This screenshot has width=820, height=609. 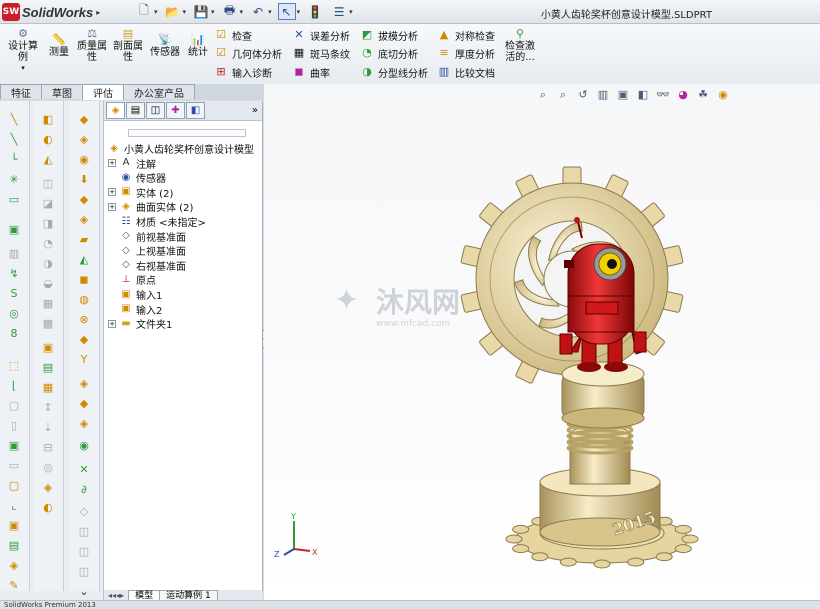 What do you see at coordinates (14, 159) in the screenshot?
I see `corner-rectangle-icon: └` at bounding box center [14, 159].